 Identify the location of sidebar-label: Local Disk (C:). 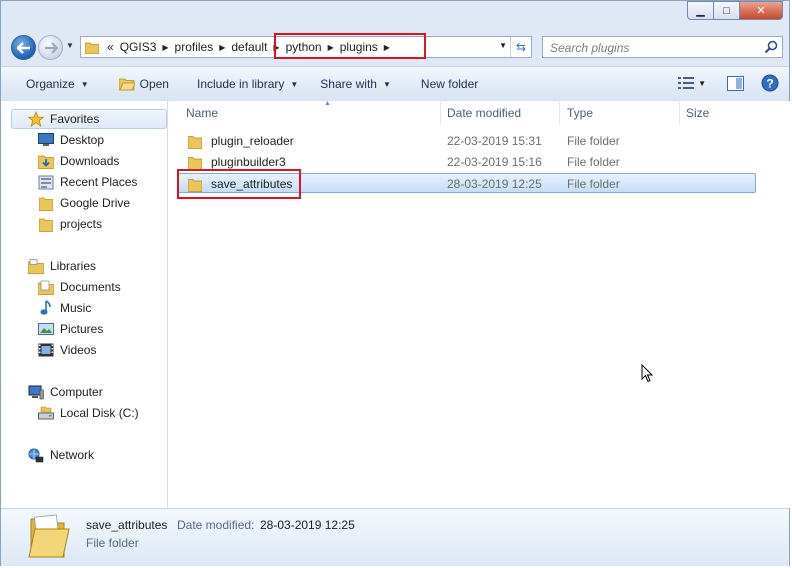
(99, 413).